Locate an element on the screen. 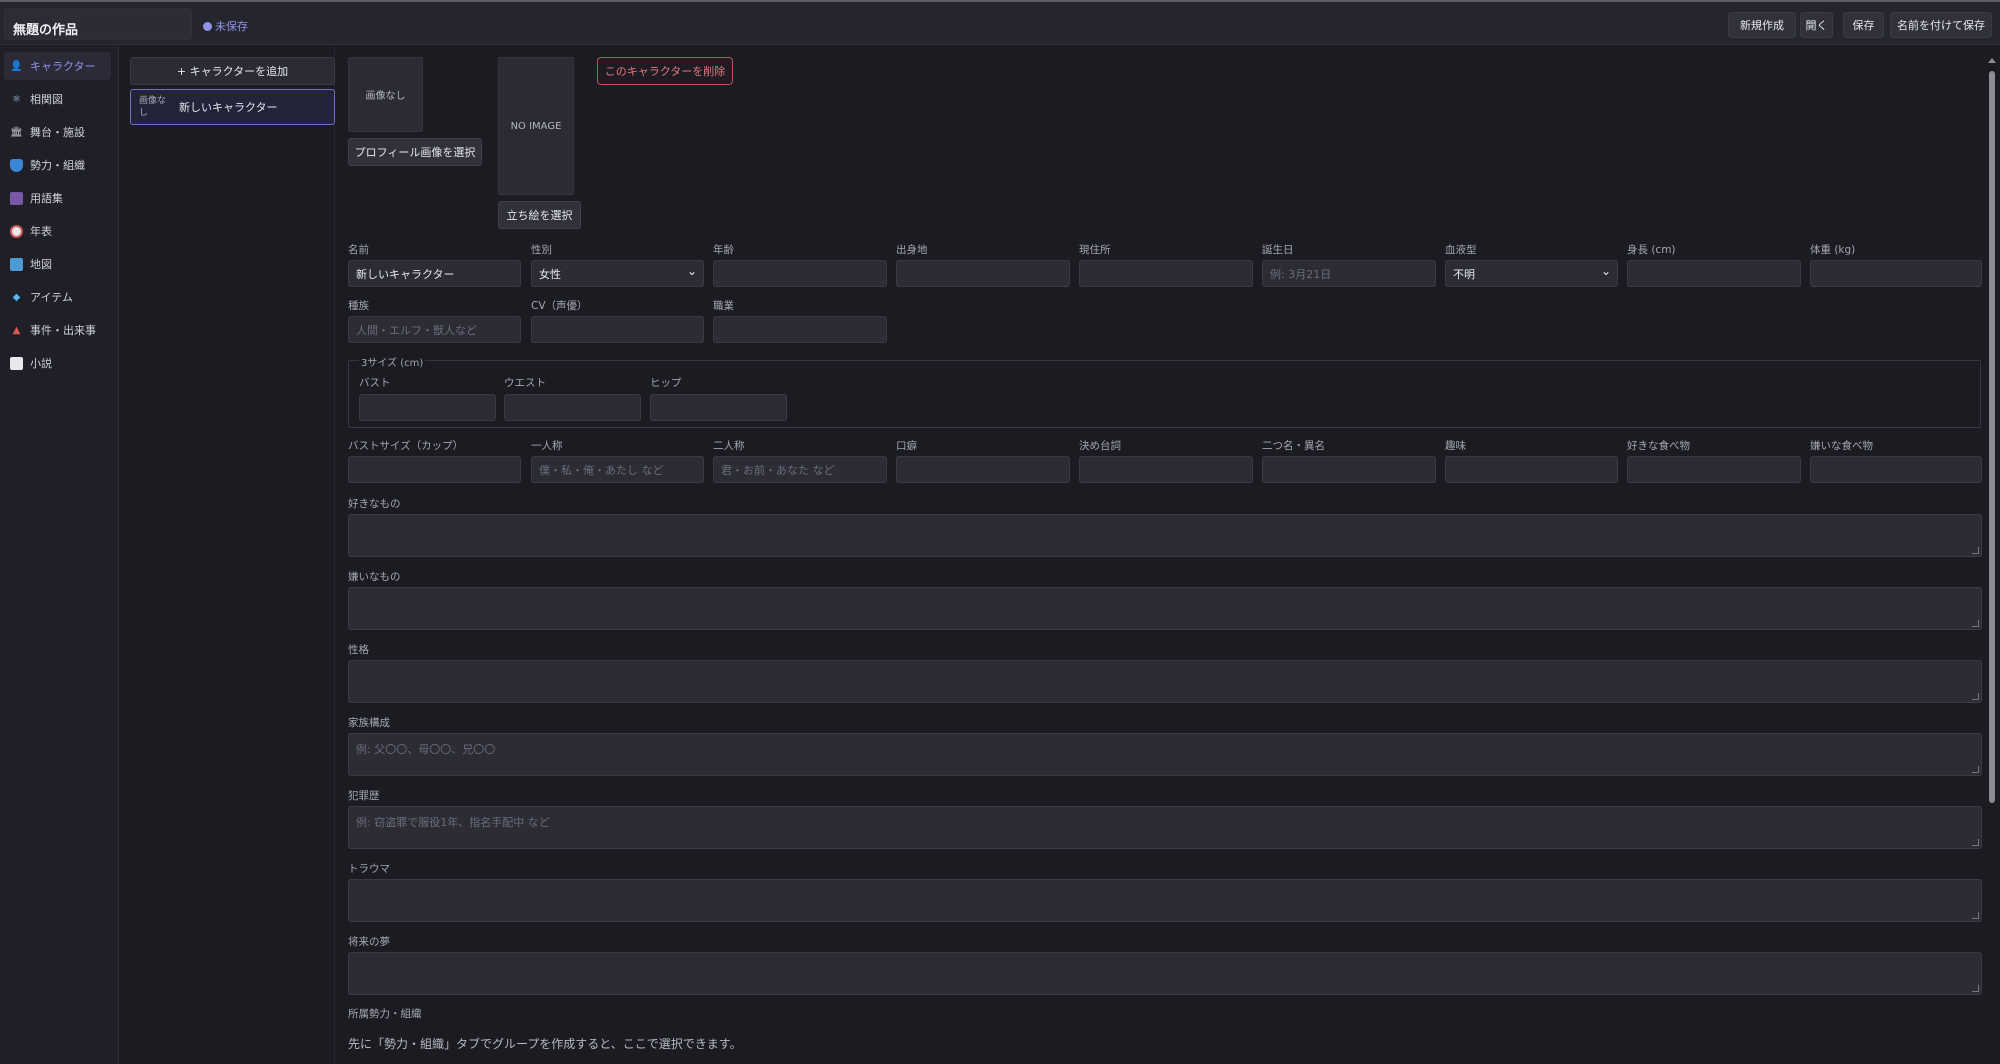 The width and height of the screenshot is (2000, 1064). save-status: 未保存 is located at coordinates (225, 26).